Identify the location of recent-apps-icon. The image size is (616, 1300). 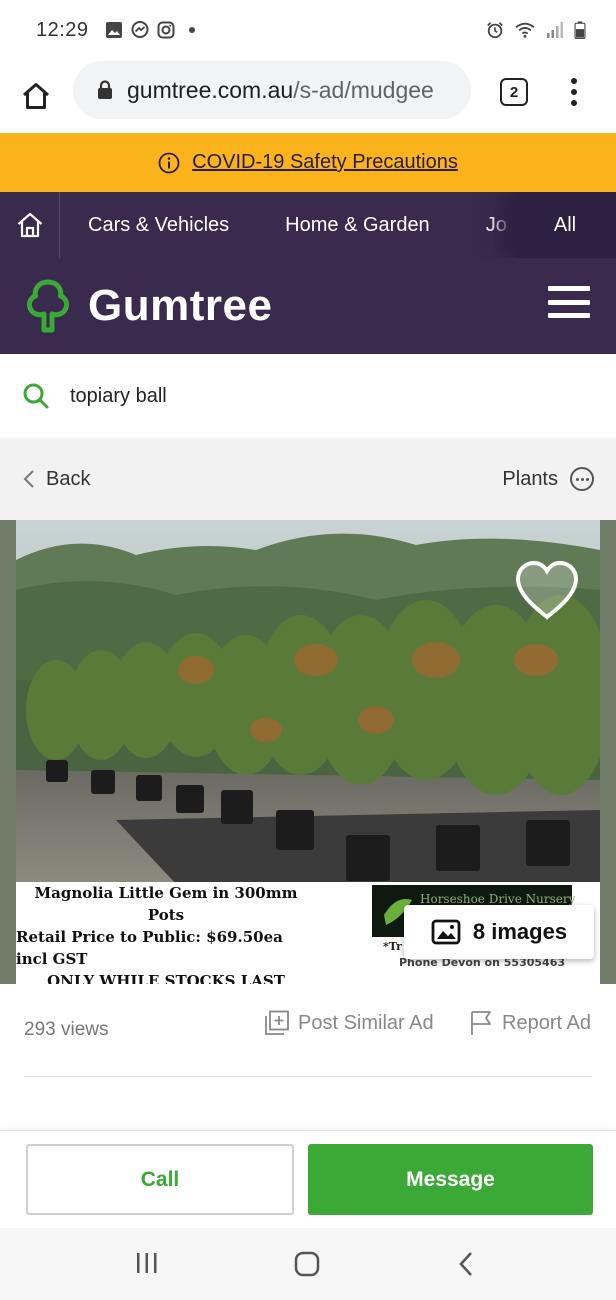
(147, 1263).